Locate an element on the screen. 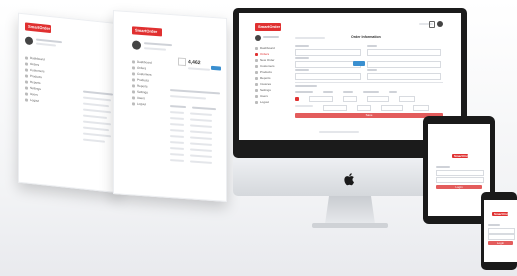 The height and width of the screenshot is (276, 517). sidebar-item-label: New Order is located at coordinates (267, 60).